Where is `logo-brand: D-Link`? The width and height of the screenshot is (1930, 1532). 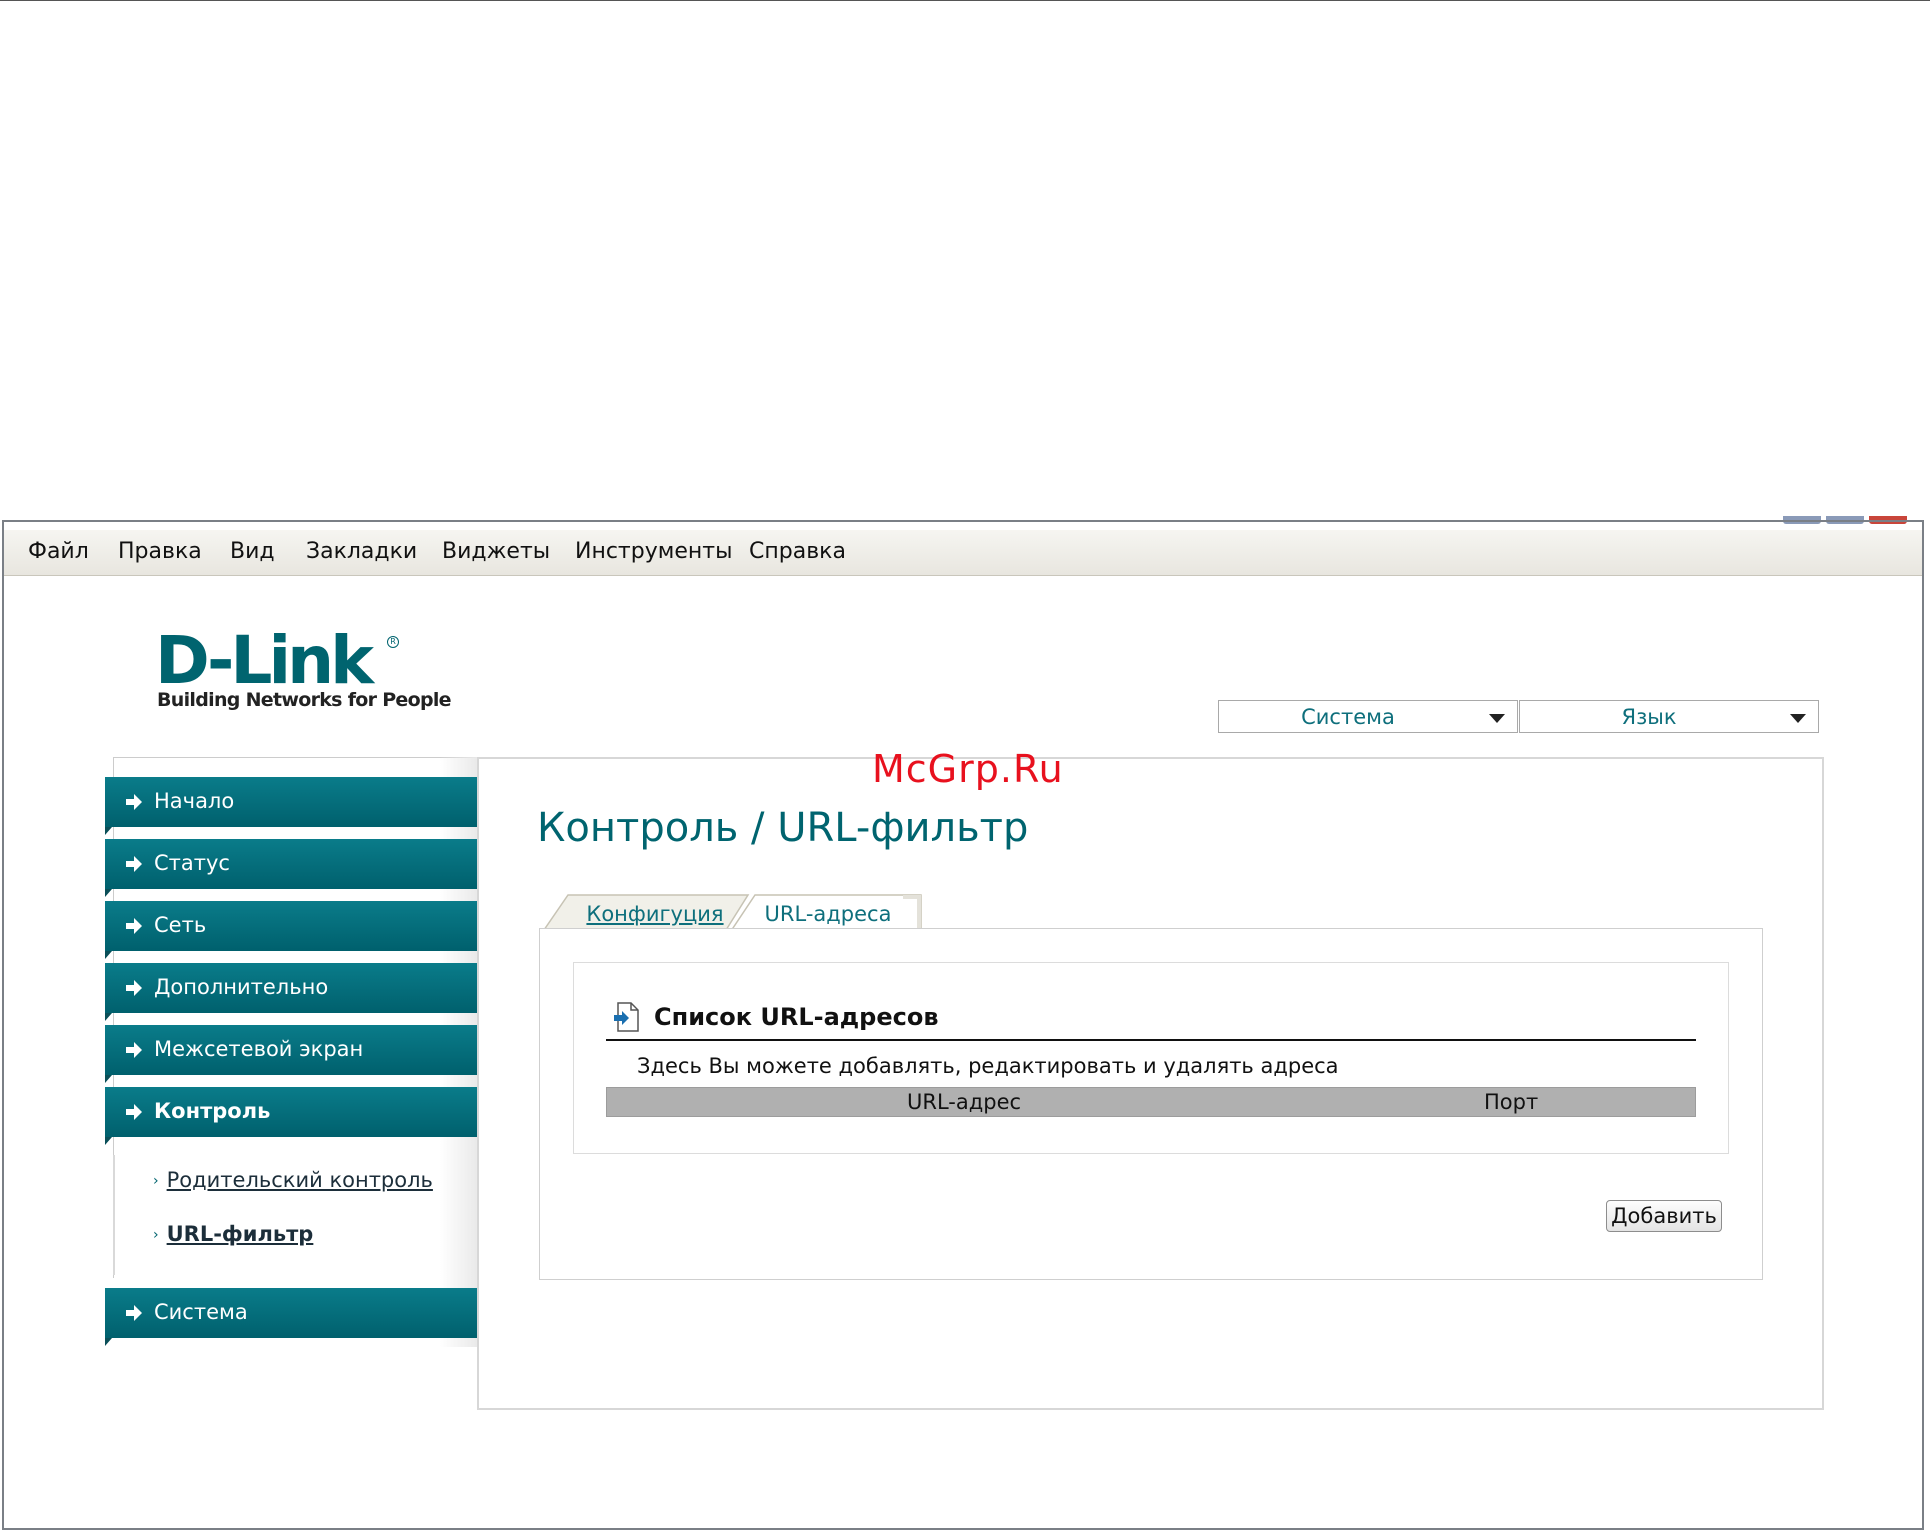
logo-brand: D-Link is located at coordinates (264, 660).